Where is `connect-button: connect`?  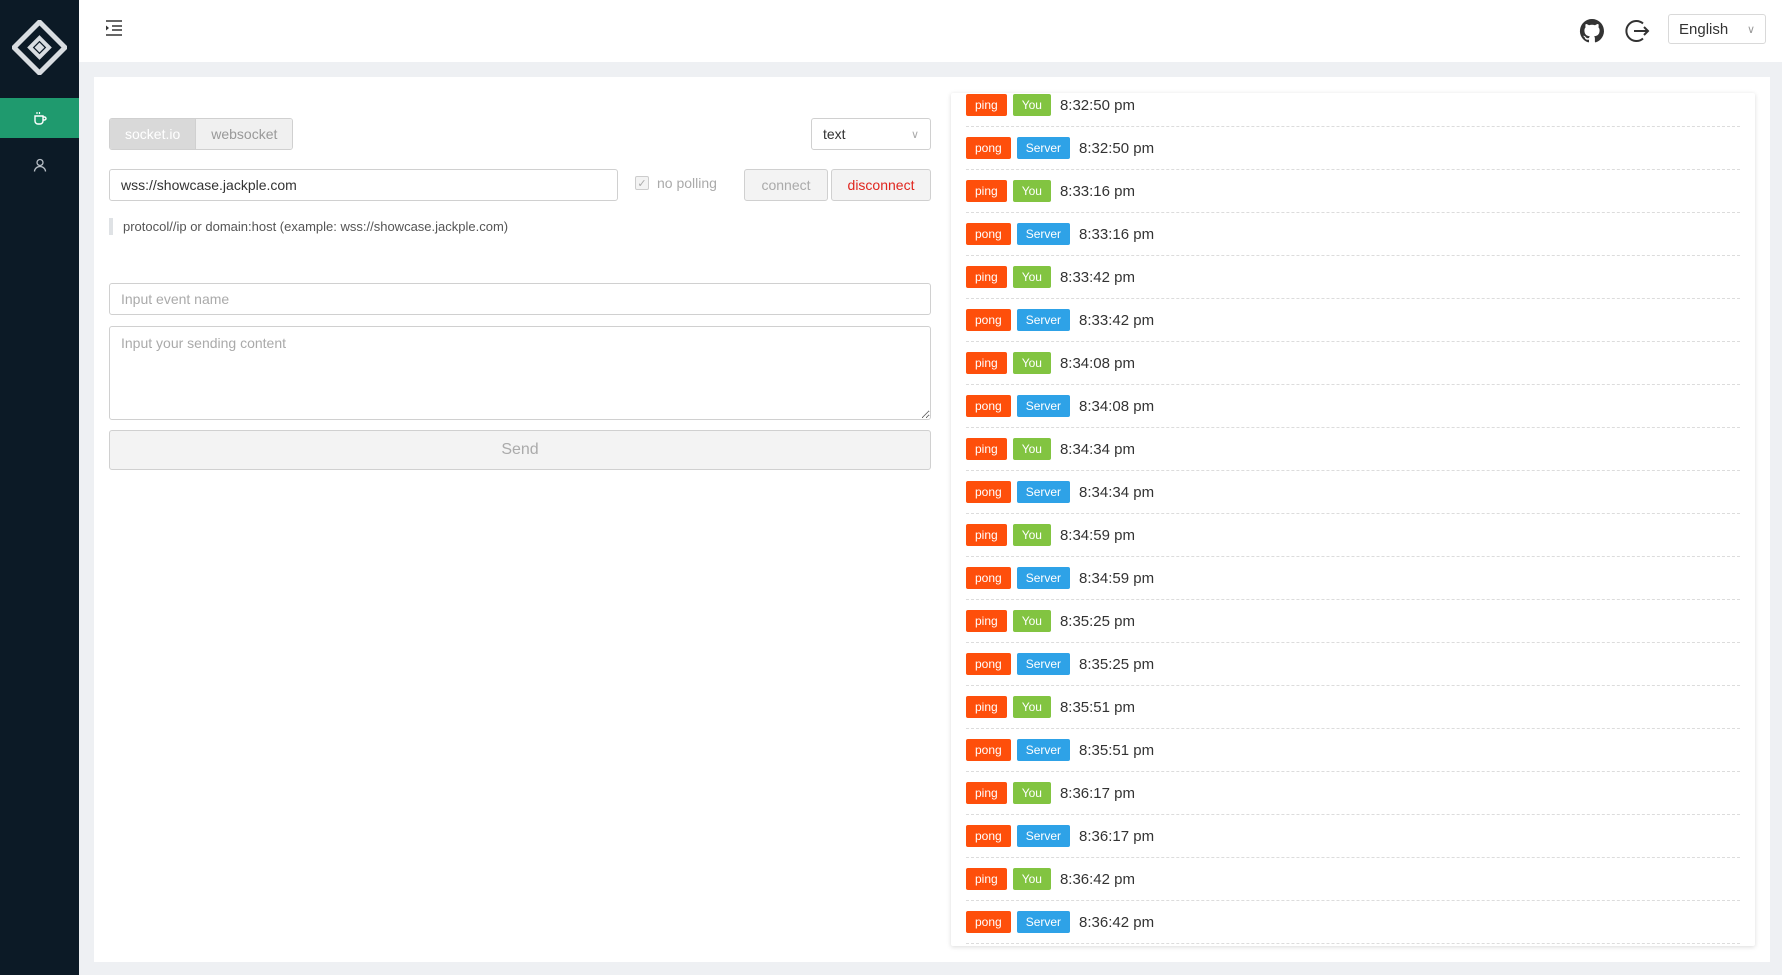 connect-button: connect is located at coordinates (786, 185).